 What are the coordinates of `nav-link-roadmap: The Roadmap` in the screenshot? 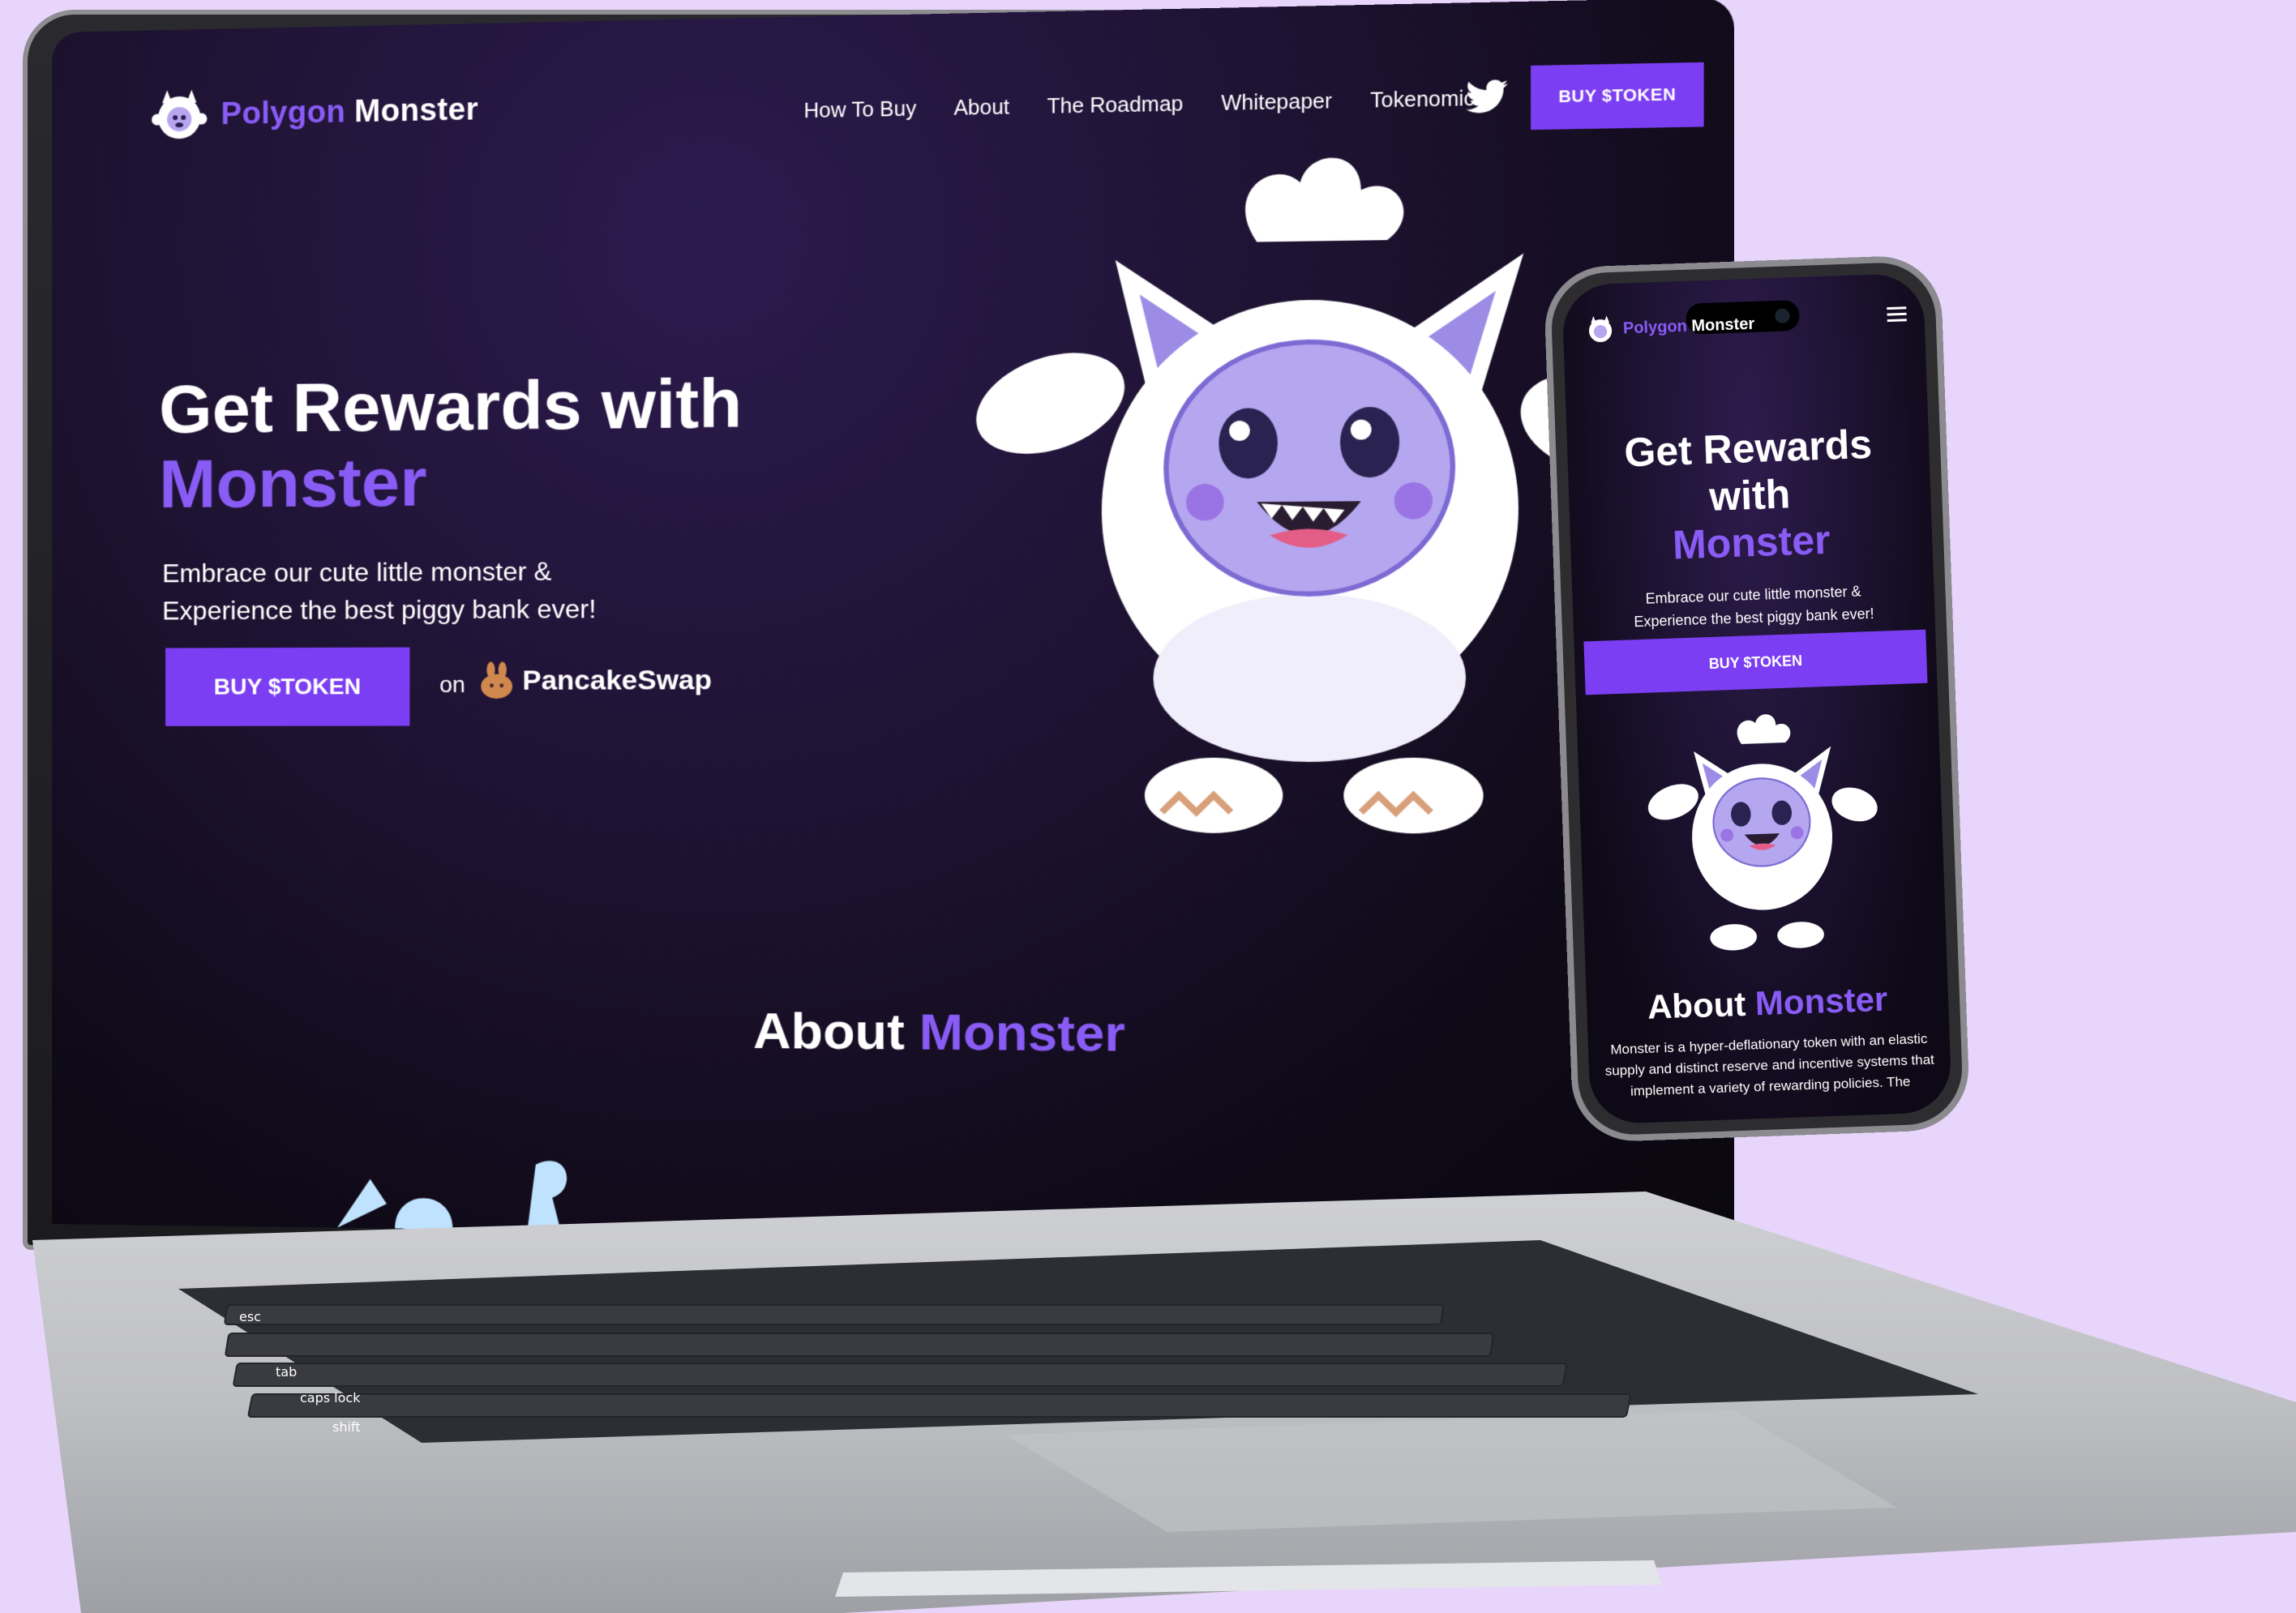 It's located at (1115, 105).